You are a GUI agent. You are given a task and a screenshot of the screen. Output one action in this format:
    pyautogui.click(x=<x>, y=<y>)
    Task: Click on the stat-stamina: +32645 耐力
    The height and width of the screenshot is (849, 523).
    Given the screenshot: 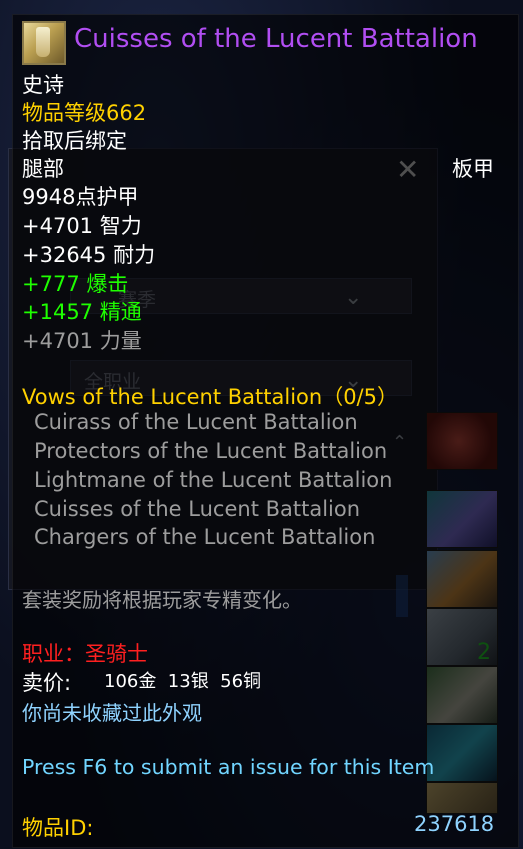 What is the action you would take?
    pyautogui.click(x=89, y=255)
    